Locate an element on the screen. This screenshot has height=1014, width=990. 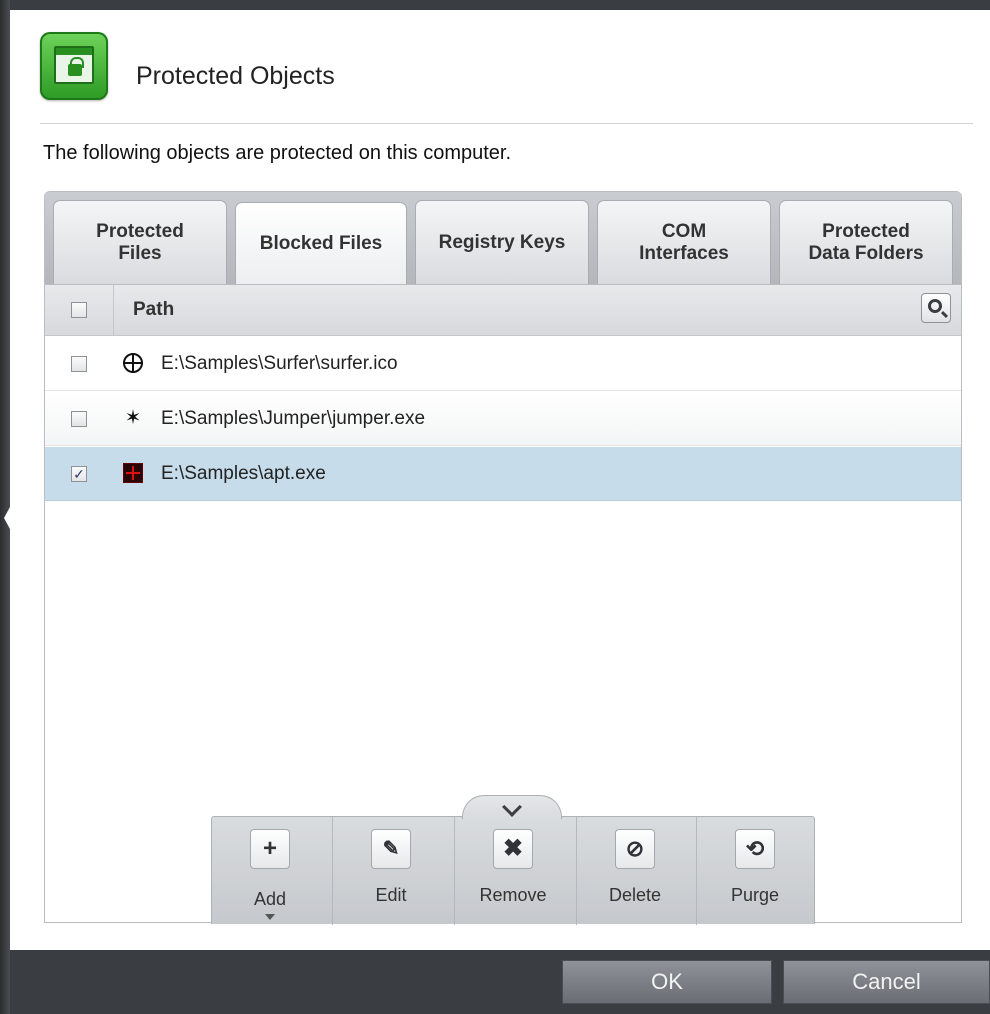
table-header: Path is located at coordinates (503, 310).